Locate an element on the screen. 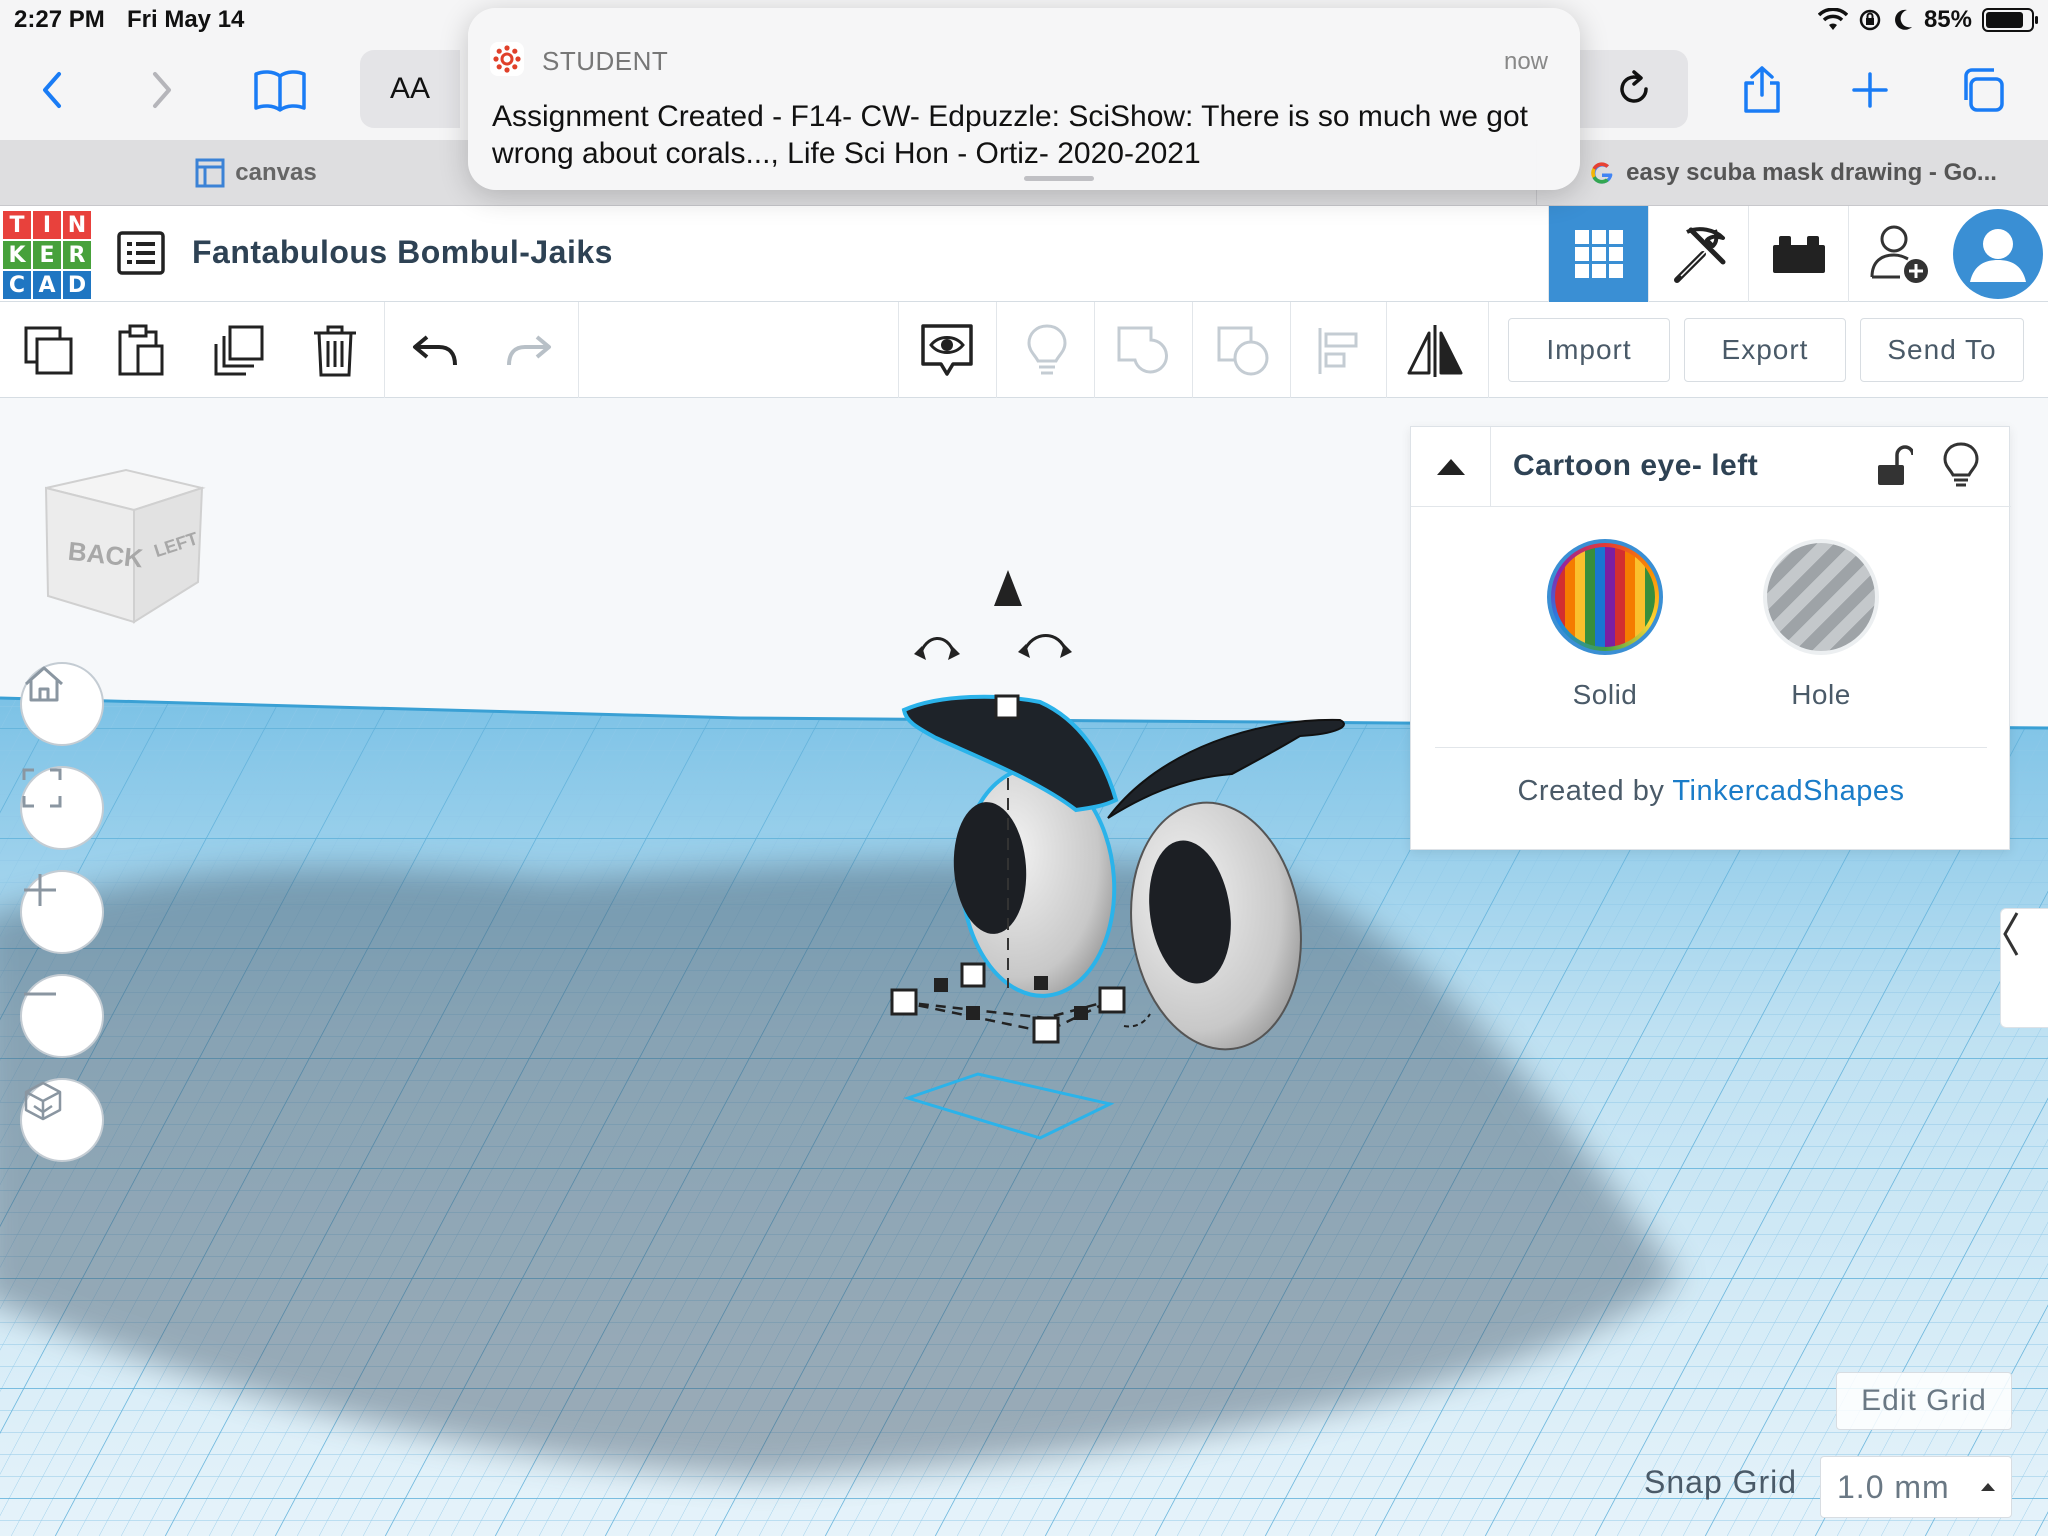 Image resolution: width=2048 pixels, height=1536 pixels. align-button is located at coordinates (1339, 351).